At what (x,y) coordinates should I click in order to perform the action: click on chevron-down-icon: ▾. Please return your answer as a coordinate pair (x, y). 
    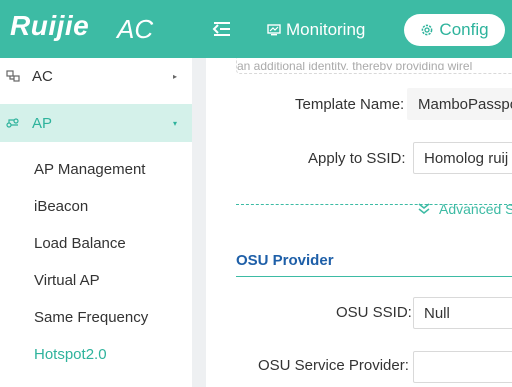
    Looking at the image, I should click on (174, 123).